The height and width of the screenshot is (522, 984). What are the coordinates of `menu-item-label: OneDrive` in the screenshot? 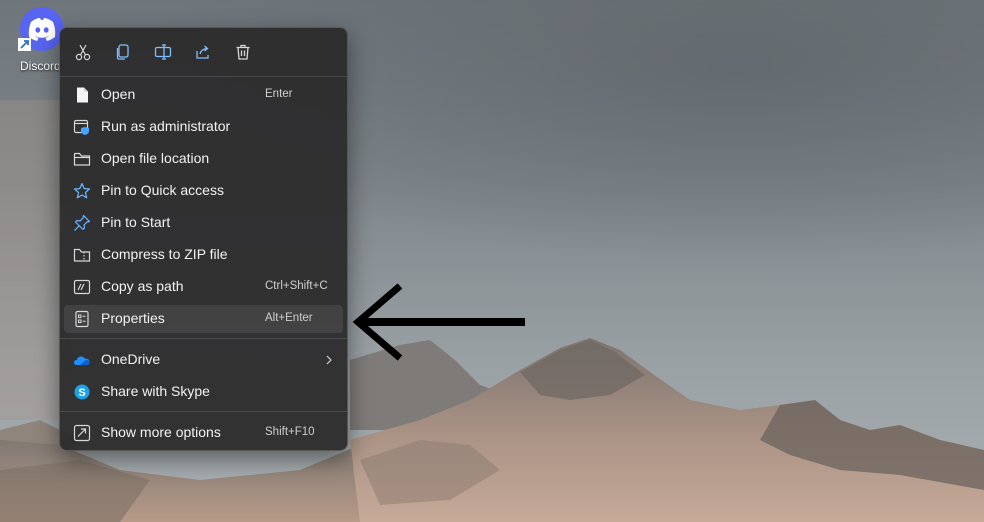 It's located at (131, 359).